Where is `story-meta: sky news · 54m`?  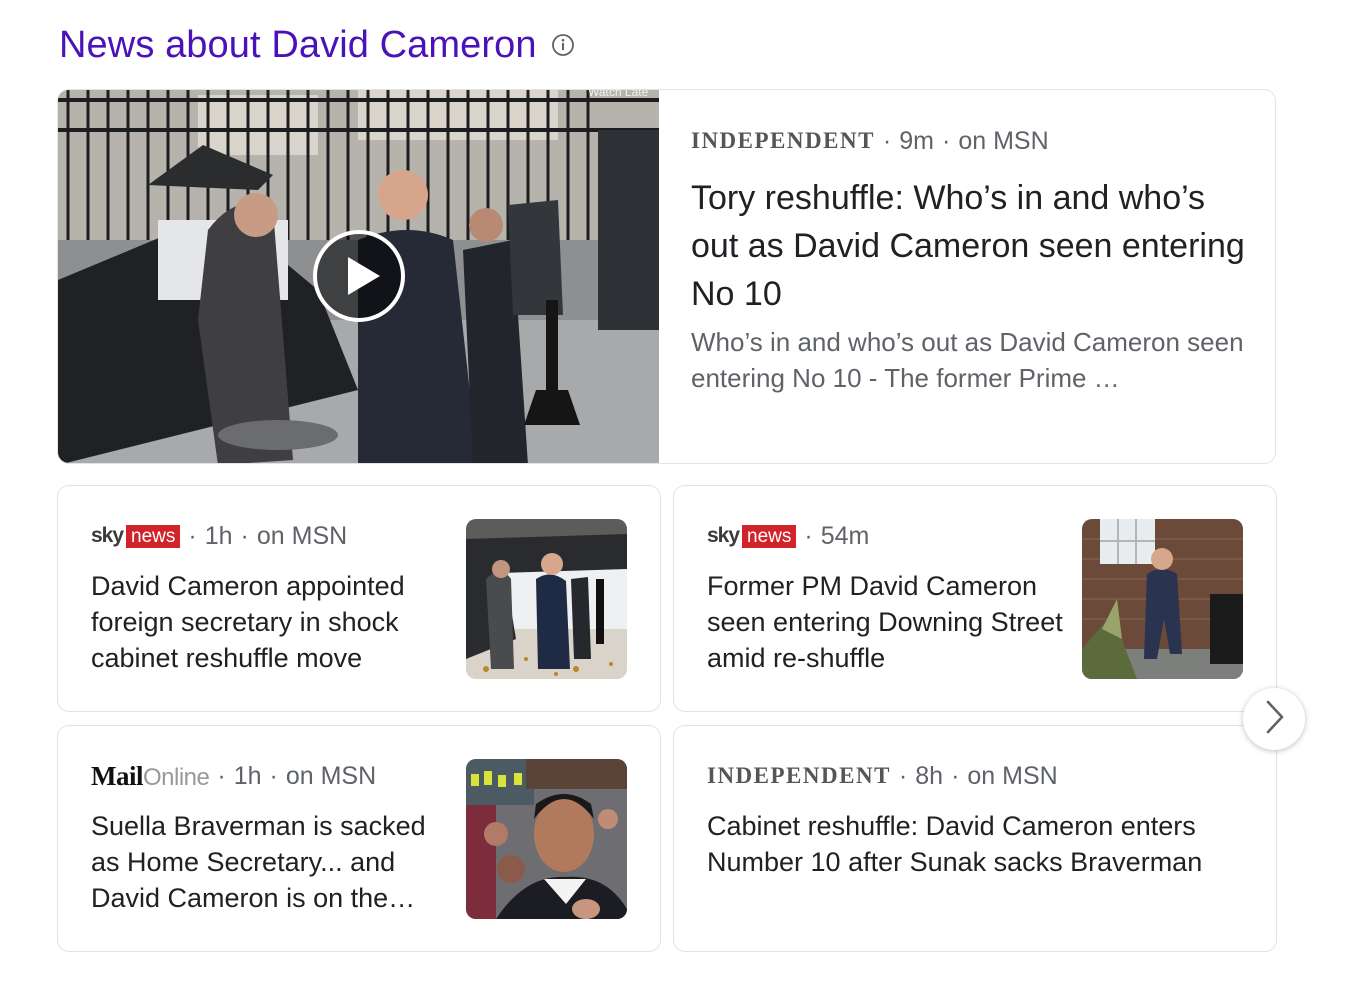 story-meta: sky news · 54m is located at coordinates (887, 536).